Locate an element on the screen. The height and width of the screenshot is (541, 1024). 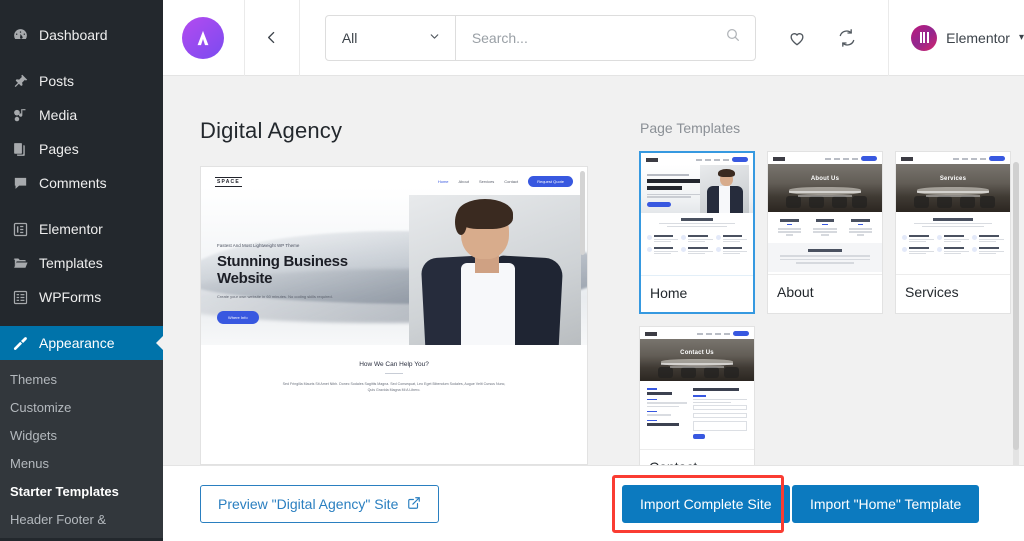
preview-site-button: Preview "Digital Agency" Site is located at coordinates (320, 504).